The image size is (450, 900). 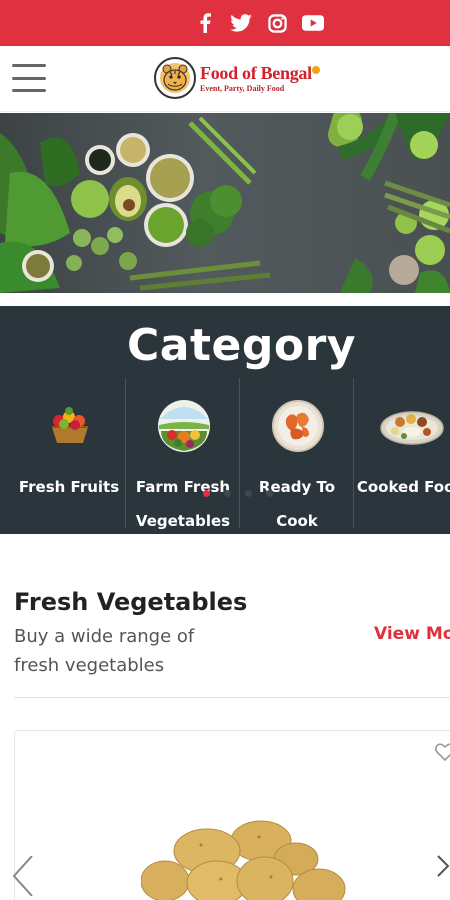 I want to click on category-item-cooked-food: Cooked Food, so click(x=402, y=453).